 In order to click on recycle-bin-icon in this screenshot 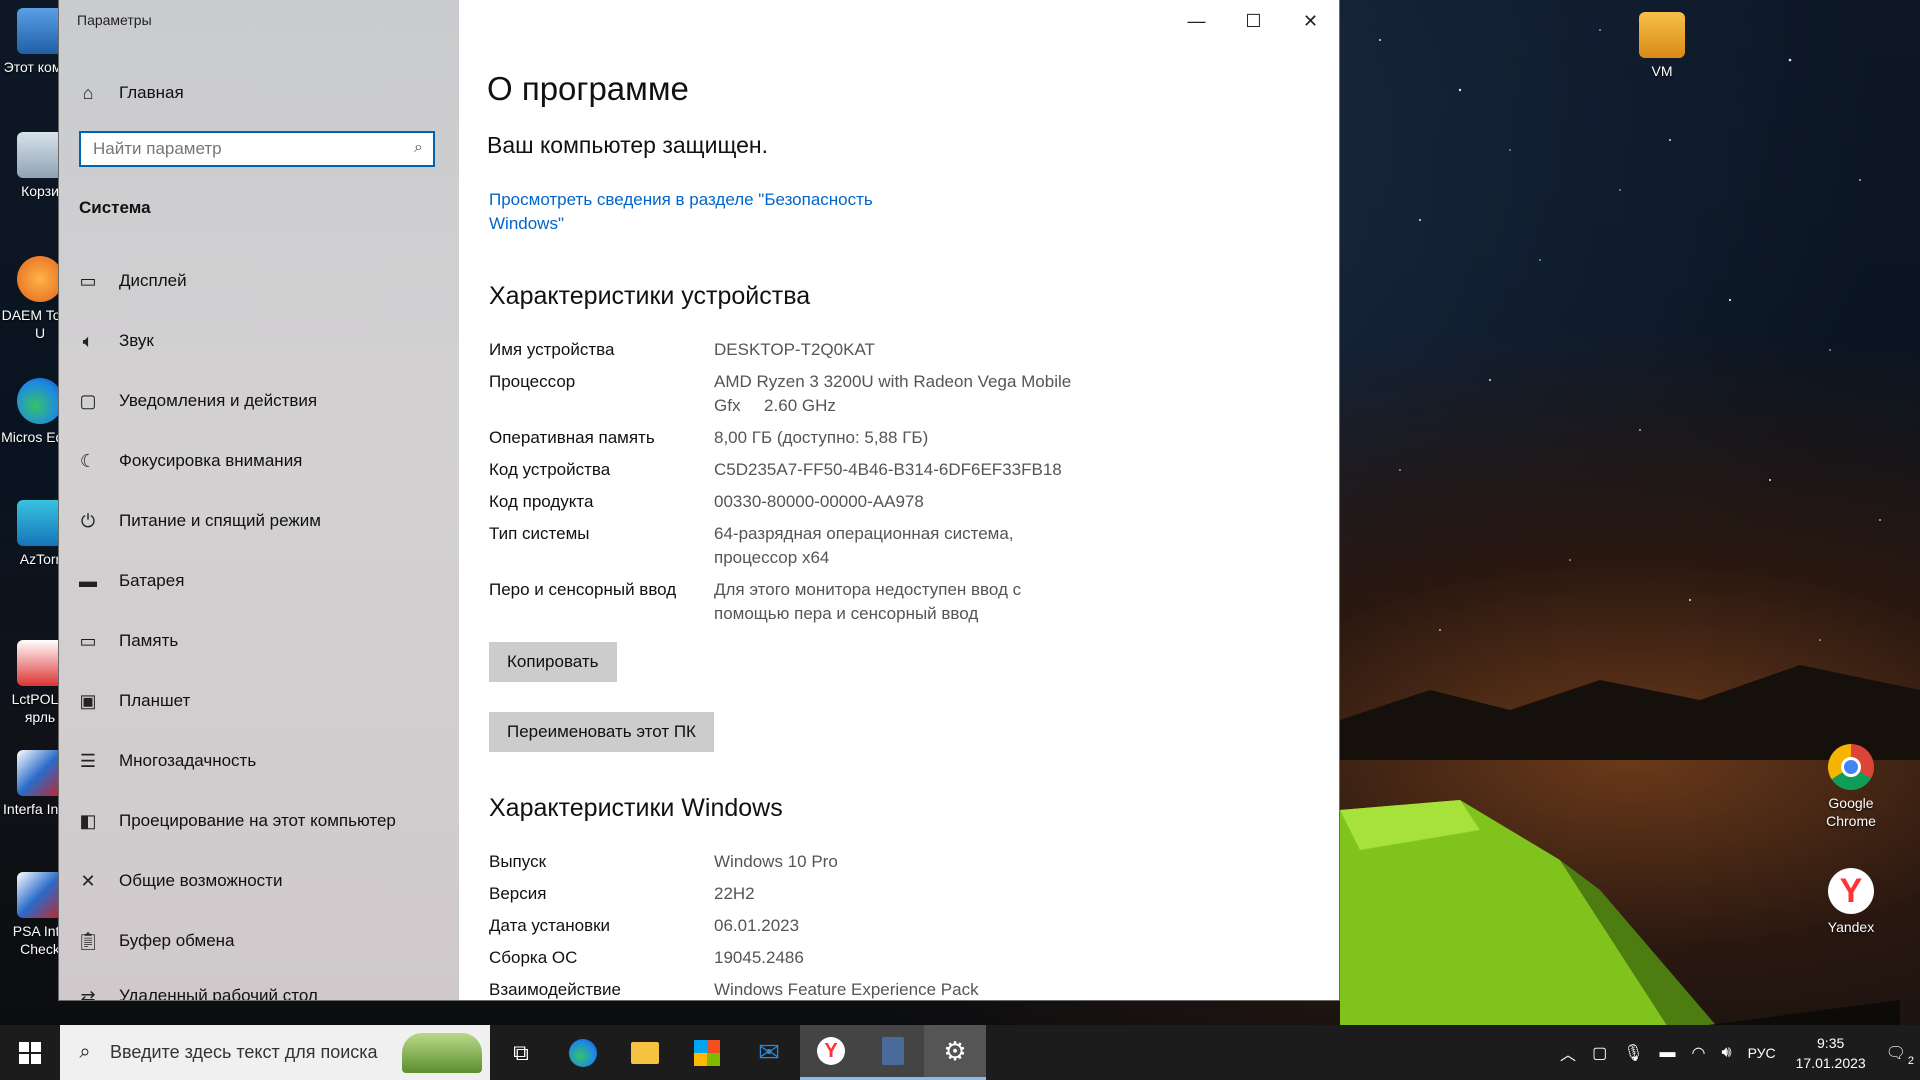, I will do `click(40, 155)`.